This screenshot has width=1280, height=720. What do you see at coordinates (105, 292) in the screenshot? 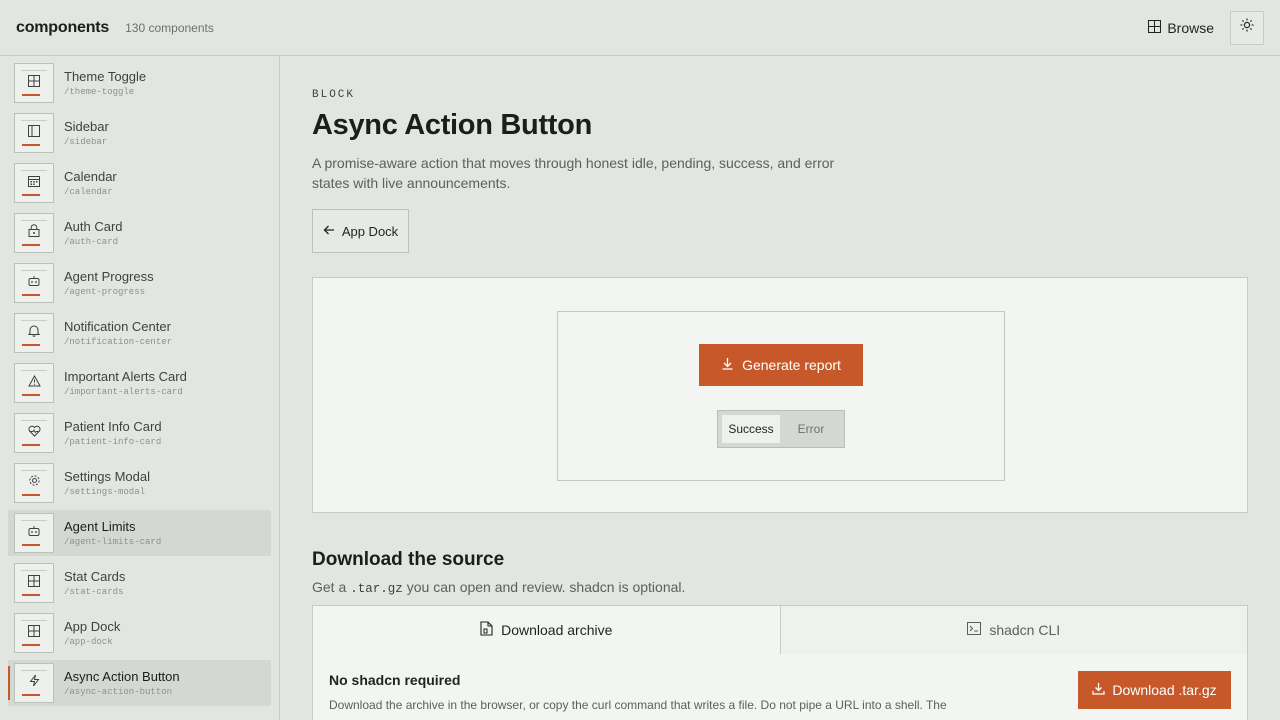
I see `sidebar-item-slug: /agent-progress` at bounding box center [105, 292].